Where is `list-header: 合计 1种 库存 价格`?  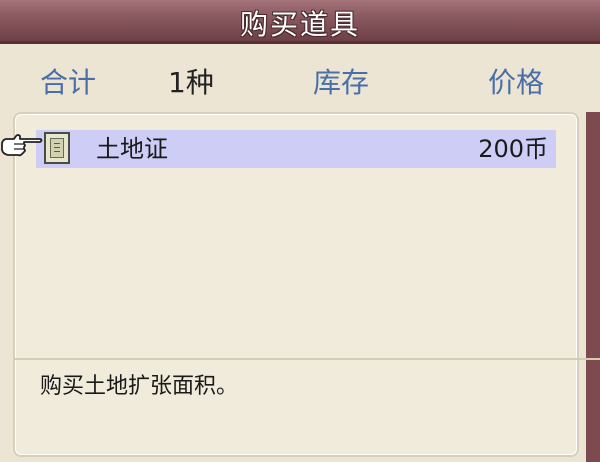 list-header: 合计 1种 库存 价格 is located at coordinates (300, 77).